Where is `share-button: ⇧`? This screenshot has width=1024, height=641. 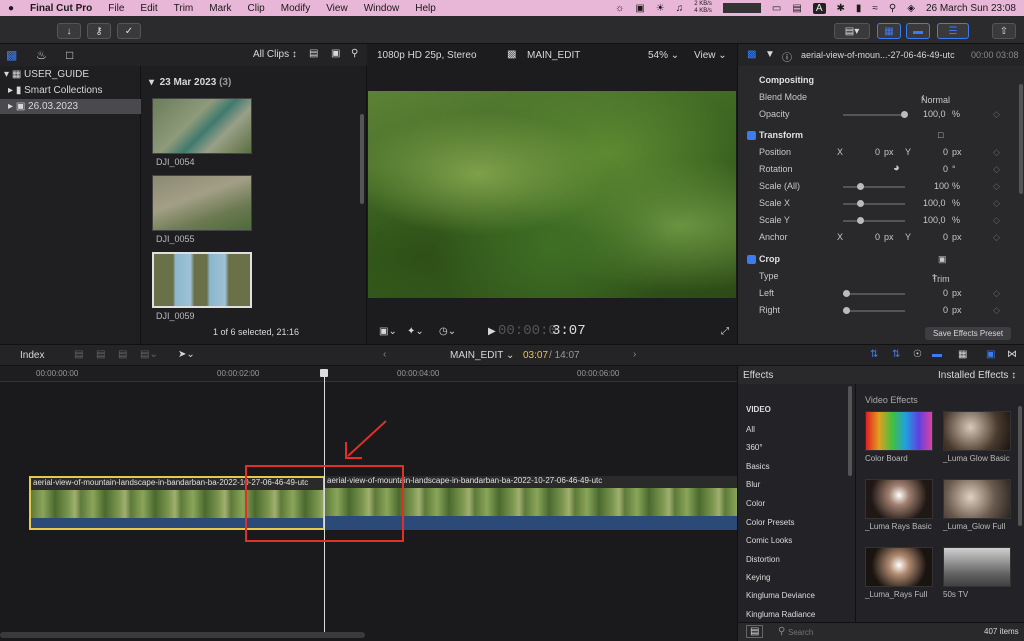 share-button: ⇧ is located at coordinates (1004, 31).